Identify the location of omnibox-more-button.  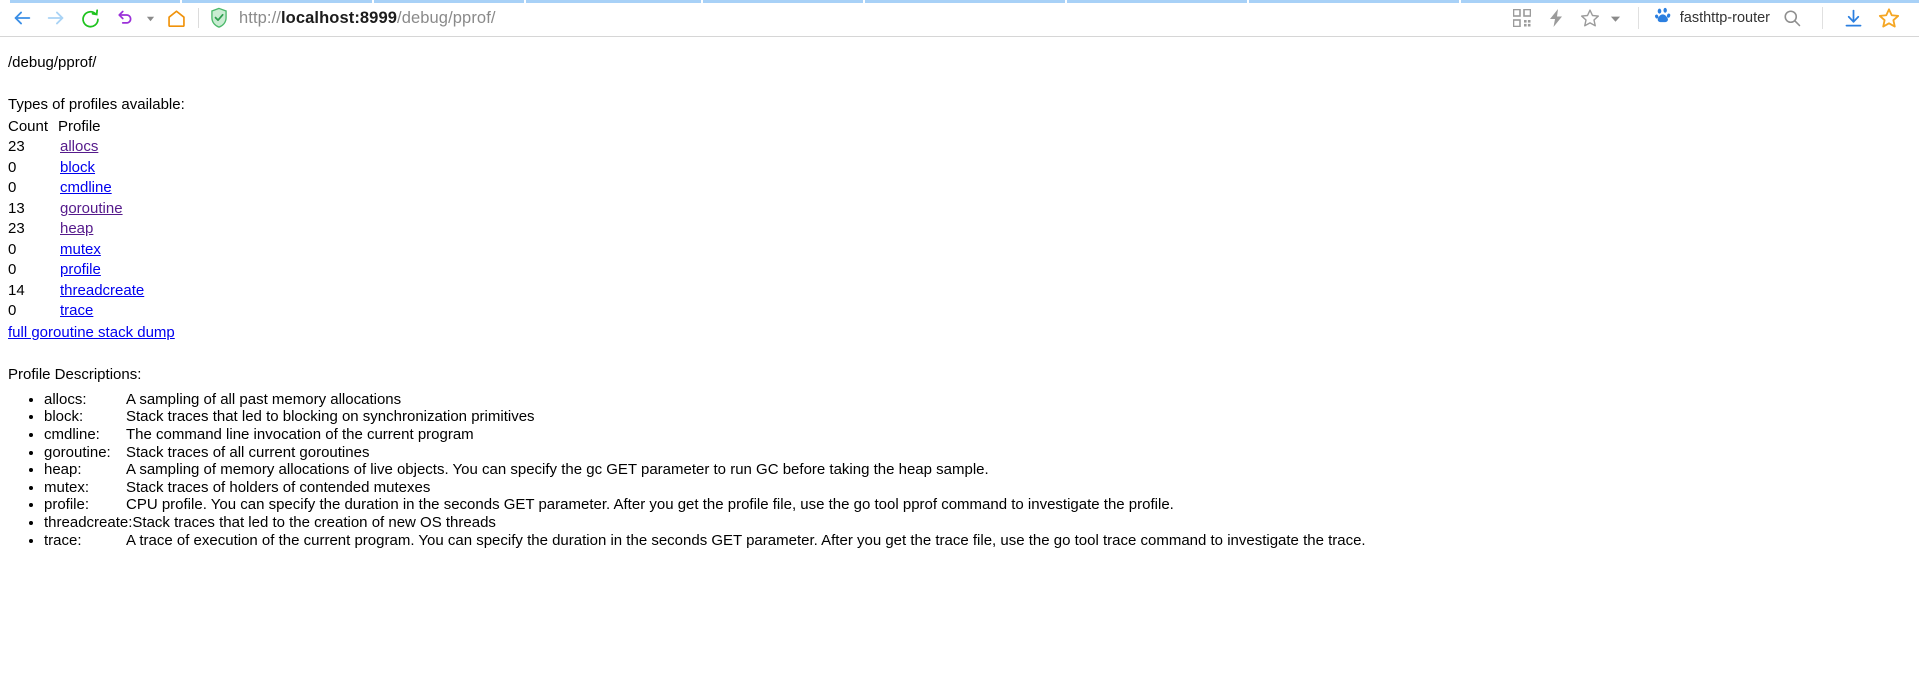
(1616, 18).